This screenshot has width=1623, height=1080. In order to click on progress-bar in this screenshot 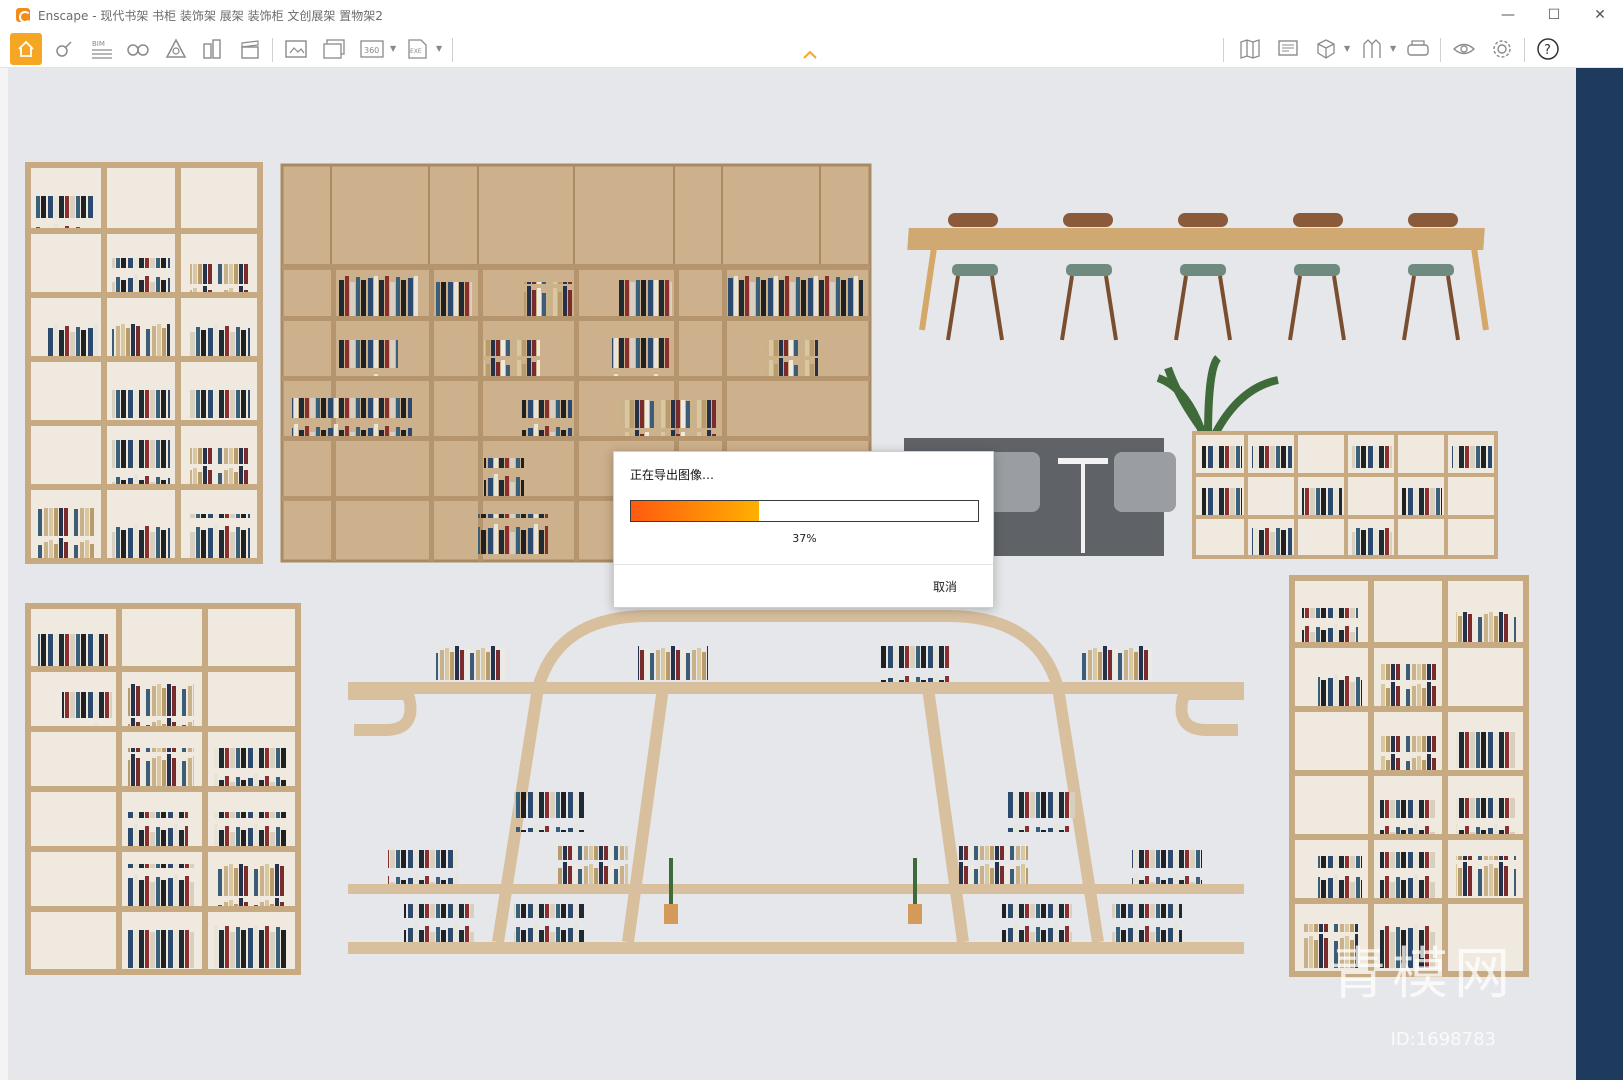, I will do `click(804, 511)`.